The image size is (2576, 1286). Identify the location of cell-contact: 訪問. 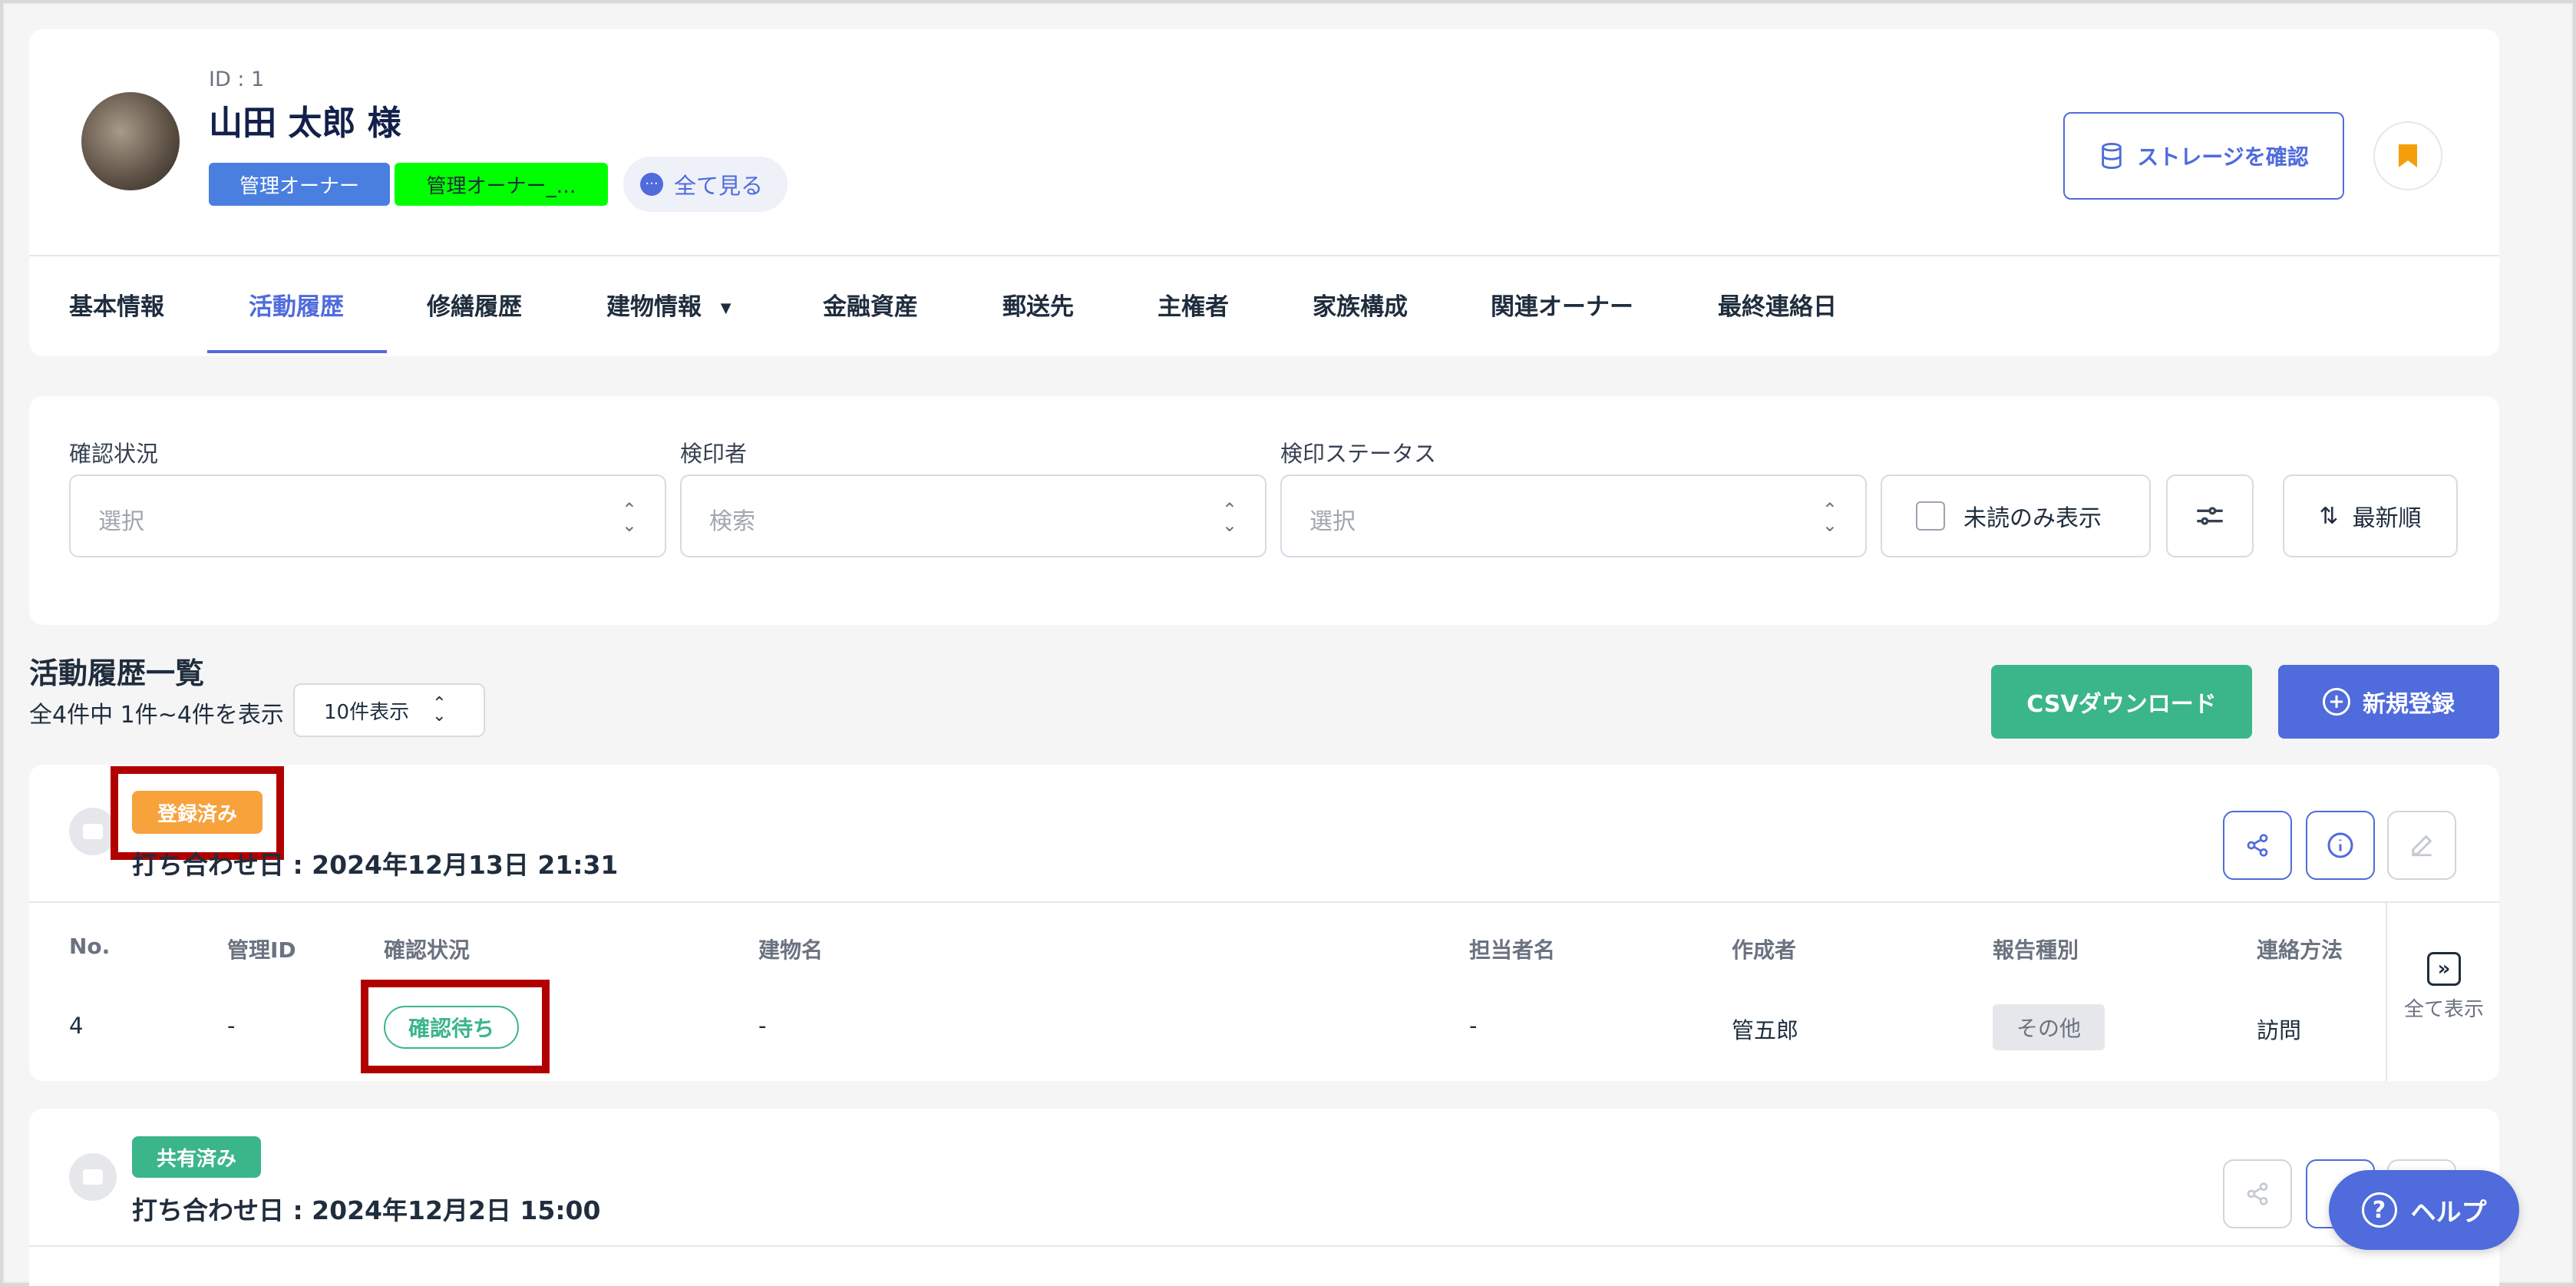
(2279, 1030).